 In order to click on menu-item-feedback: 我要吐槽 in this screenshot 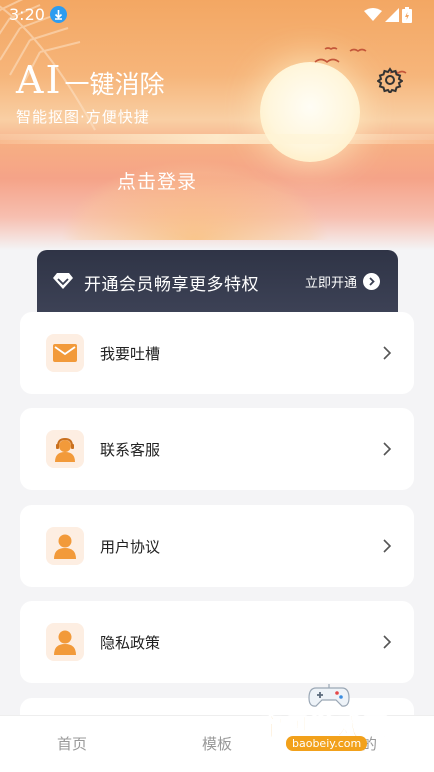, I will do `click(217, 353)`.